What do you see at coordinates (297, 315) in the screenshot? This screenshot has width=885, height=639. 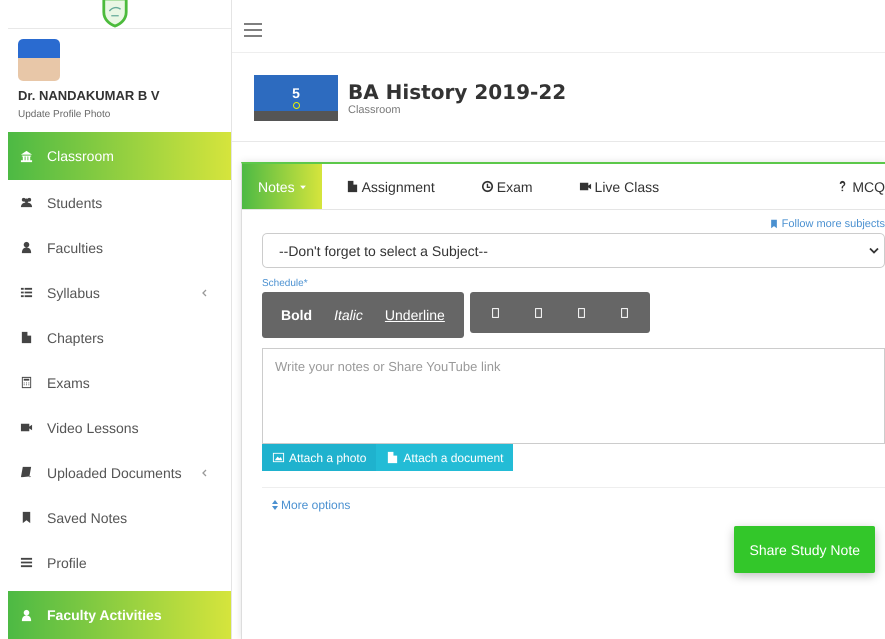 I see `bold-button: Bold` at bounding box center [297, 315].